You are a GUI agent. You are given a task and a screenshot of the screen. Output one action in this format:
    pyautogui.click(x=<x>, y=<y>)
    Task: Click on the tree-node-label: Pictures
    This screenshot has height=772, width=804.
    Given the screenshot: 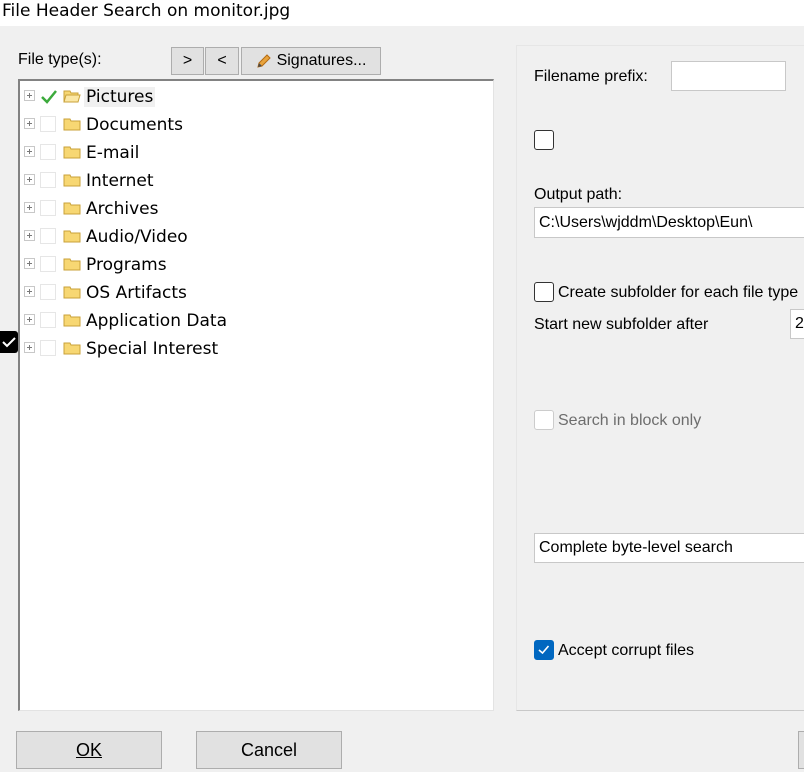 What is the action you would take?
    pyautogui.click(x=120, y=97)
    